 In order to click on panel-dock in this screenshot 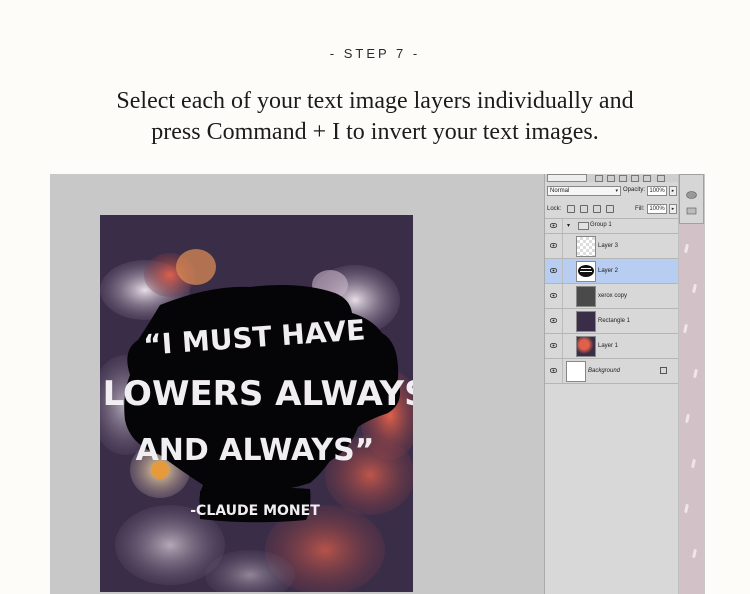, I will do `click(691, 199)`.